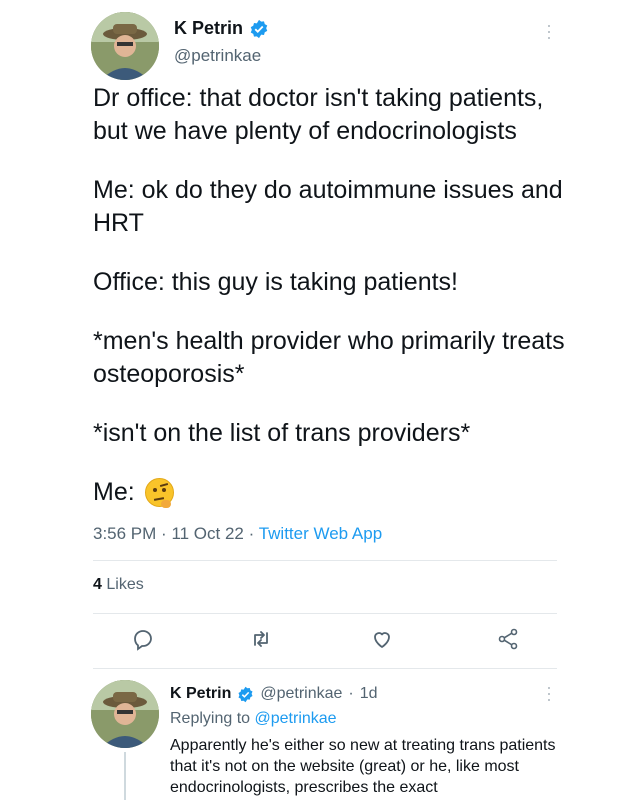 The width and height of the screenshot is (644, 800). Describe the element at coordinates (125, 46) in the screenshot. I see `avatar` at that location.